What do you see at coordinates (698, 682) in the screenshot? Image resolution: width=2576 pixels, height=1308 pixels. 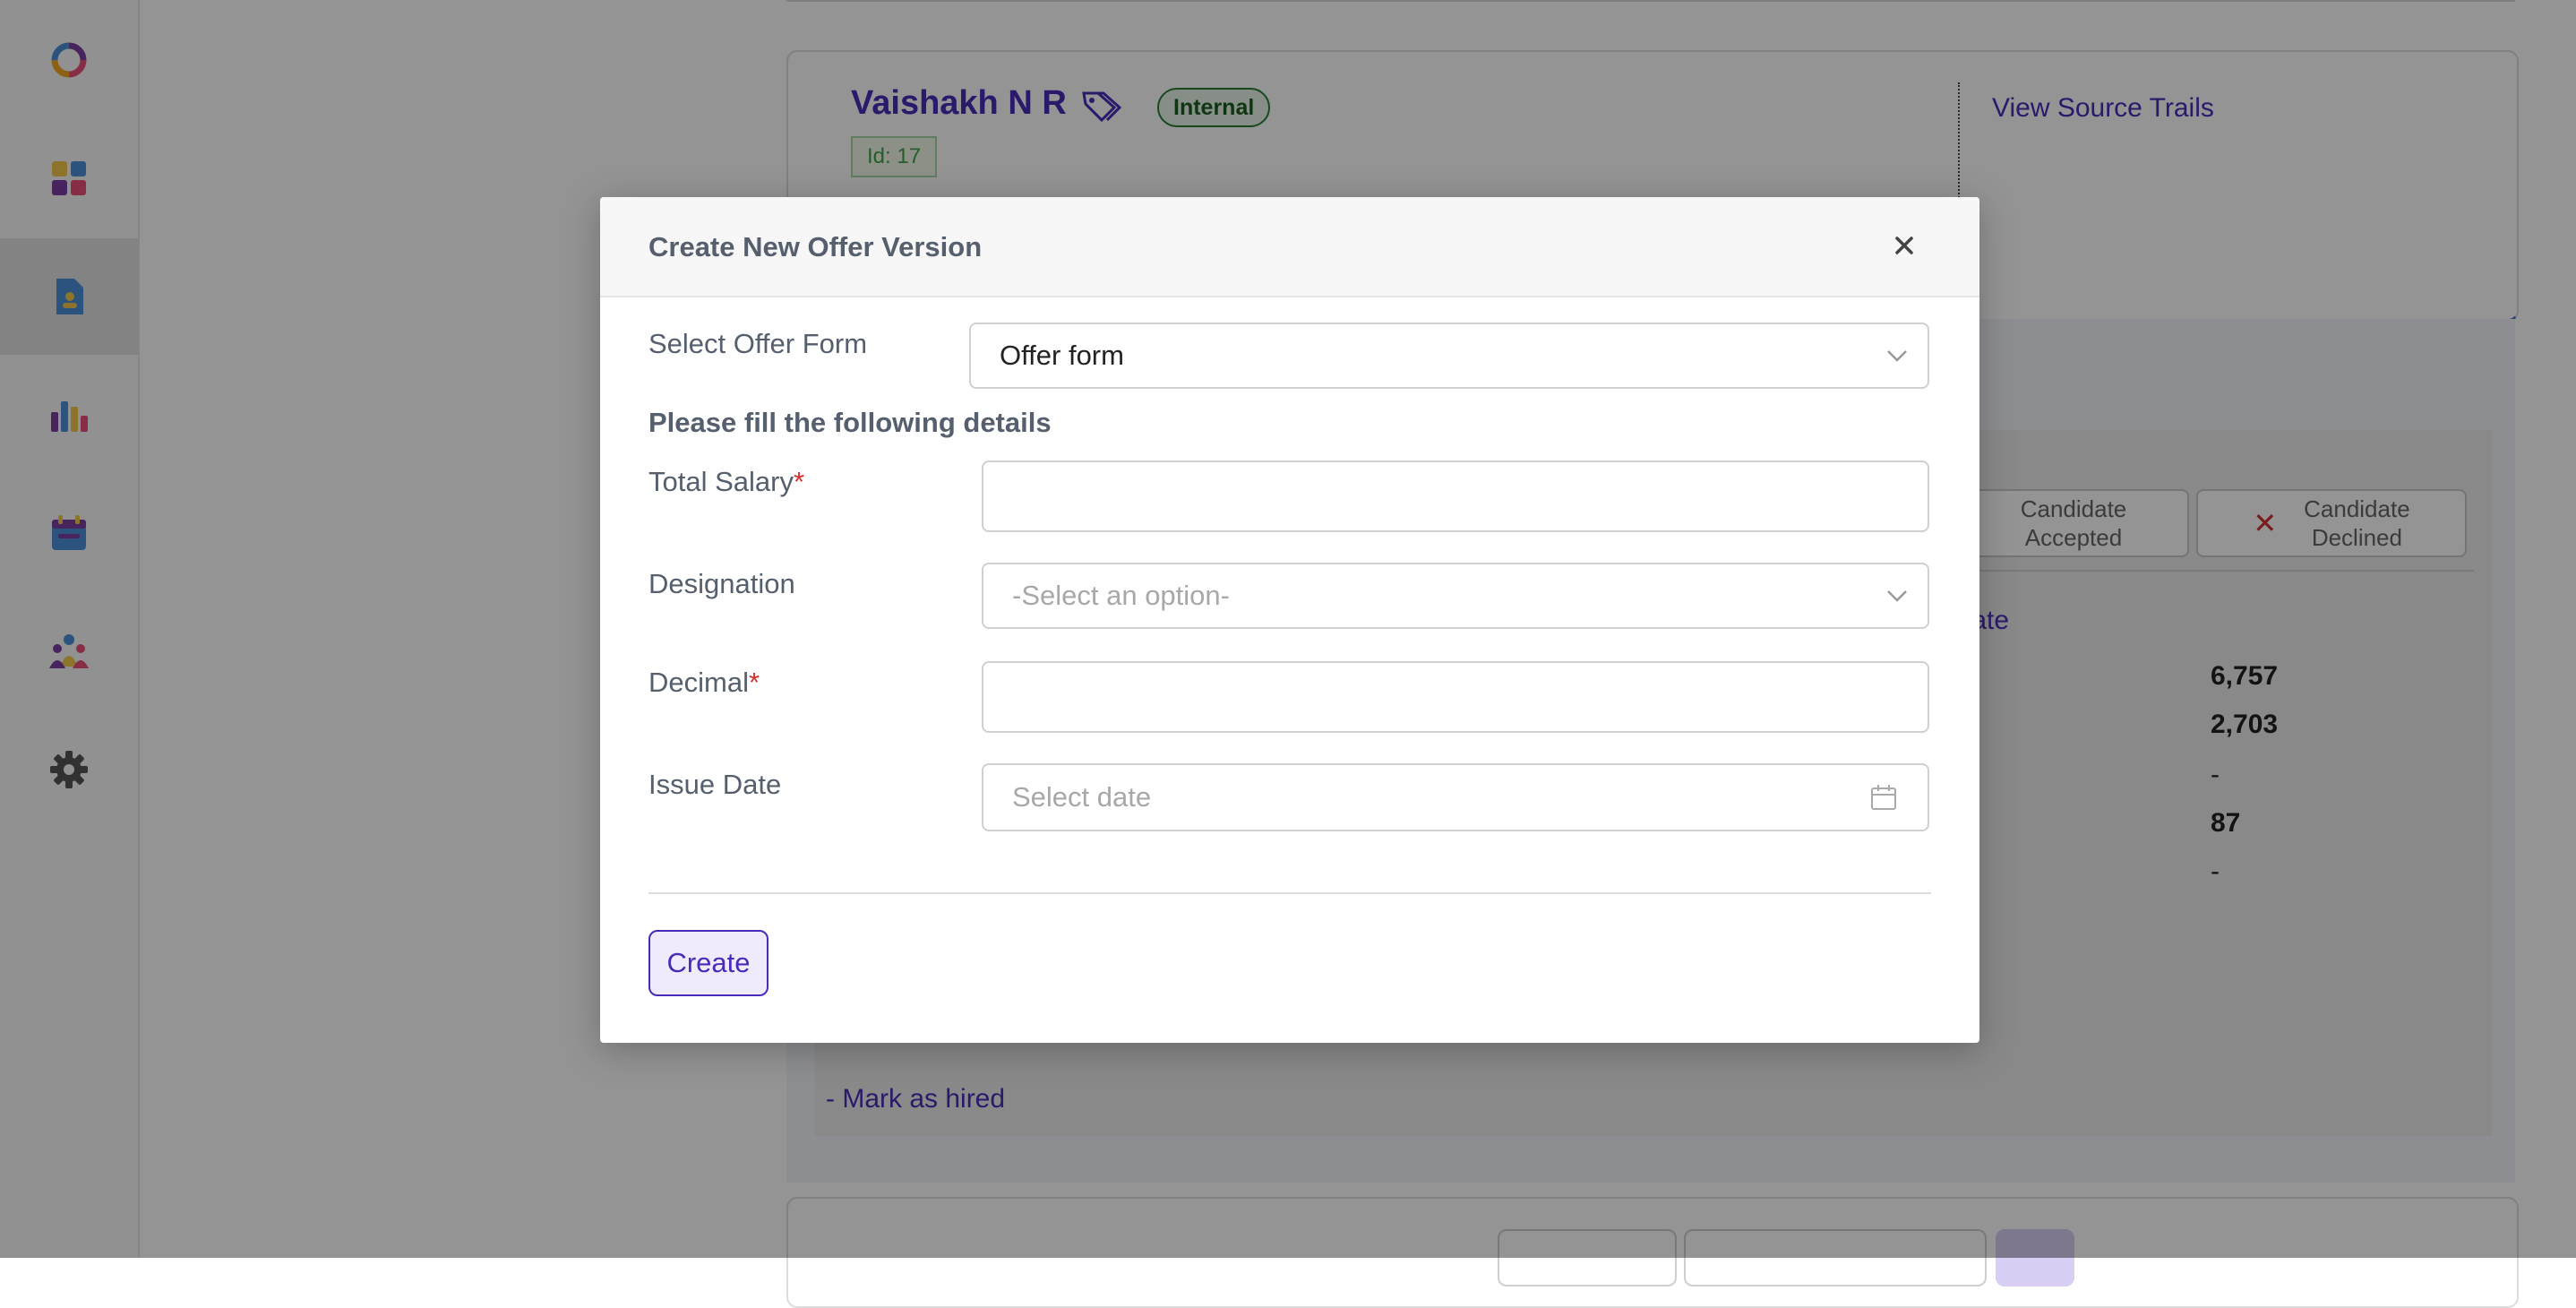 I see `decimal-label-text: Decimal` at bounding box center [698, 682].